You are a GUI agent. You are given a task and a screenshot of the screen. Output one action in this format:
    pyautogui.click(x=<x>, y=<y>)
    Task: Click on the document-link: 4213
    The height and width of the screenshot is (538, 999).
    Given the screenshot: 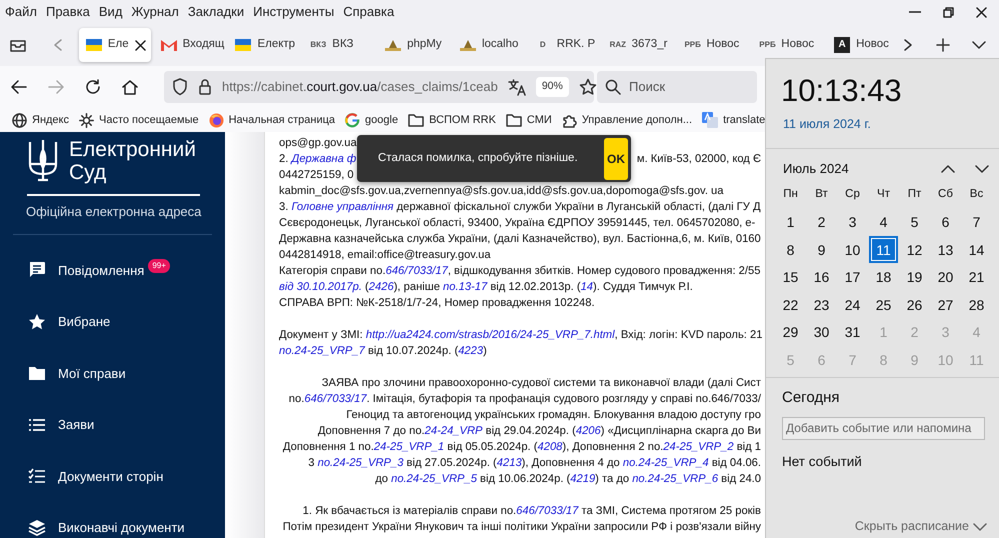 What is the action you would take?
    pyautogui.click(x=509, y=463)
    